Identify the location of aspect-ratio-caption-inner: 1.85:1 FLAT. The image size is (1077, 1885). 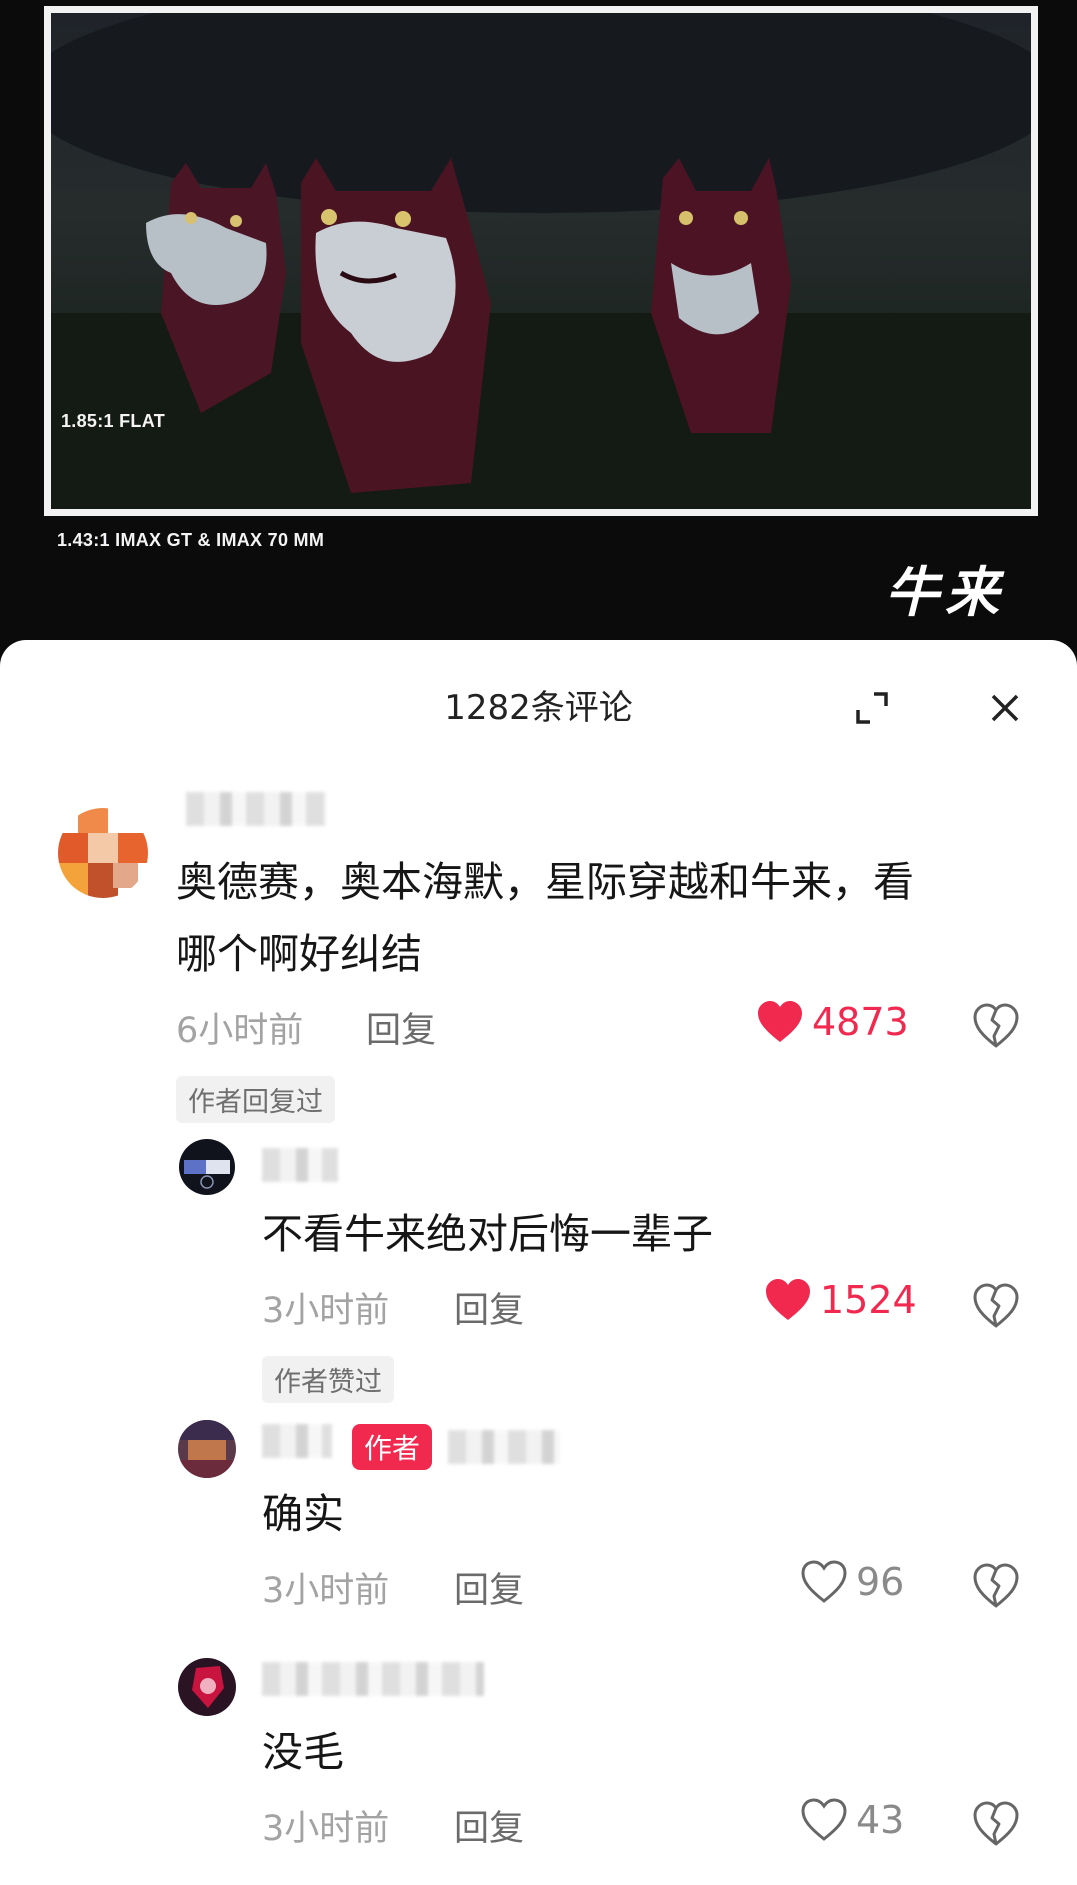
(113, 421).